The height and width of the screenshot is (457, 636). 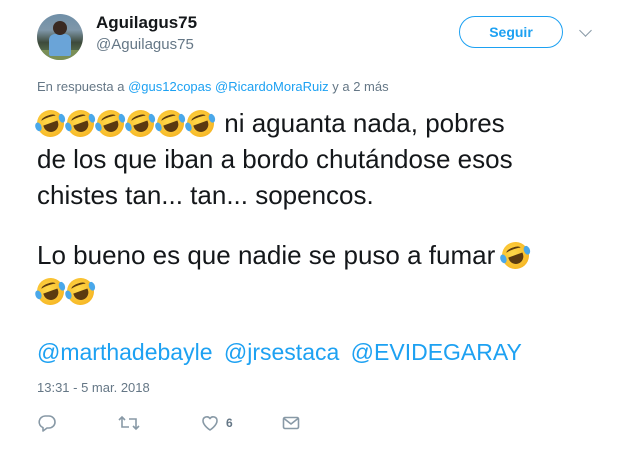 I want to click on tweet-timestamp: 13:31 - 5 mar. 2018, so click(x=93, y=387).